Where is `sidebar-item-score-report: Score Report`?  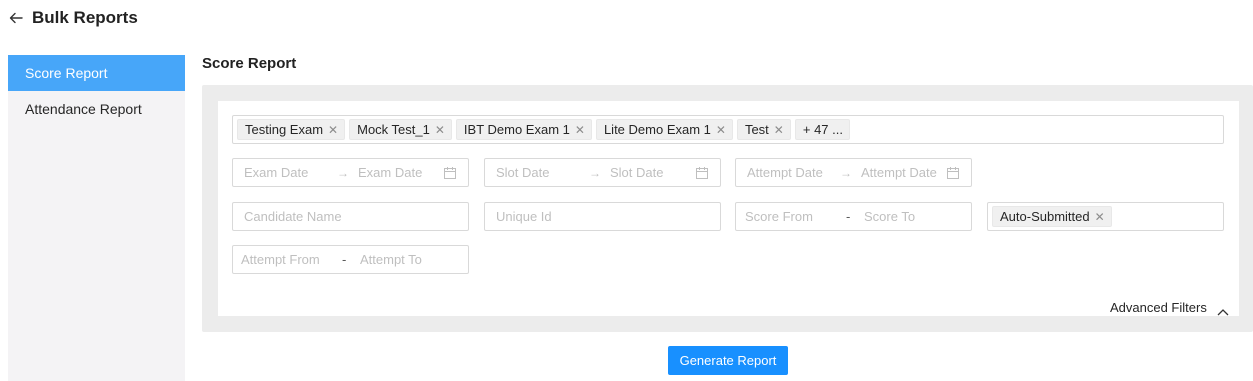 sidebar-item-score-report: Score Report is located at coordinates (96, 73).